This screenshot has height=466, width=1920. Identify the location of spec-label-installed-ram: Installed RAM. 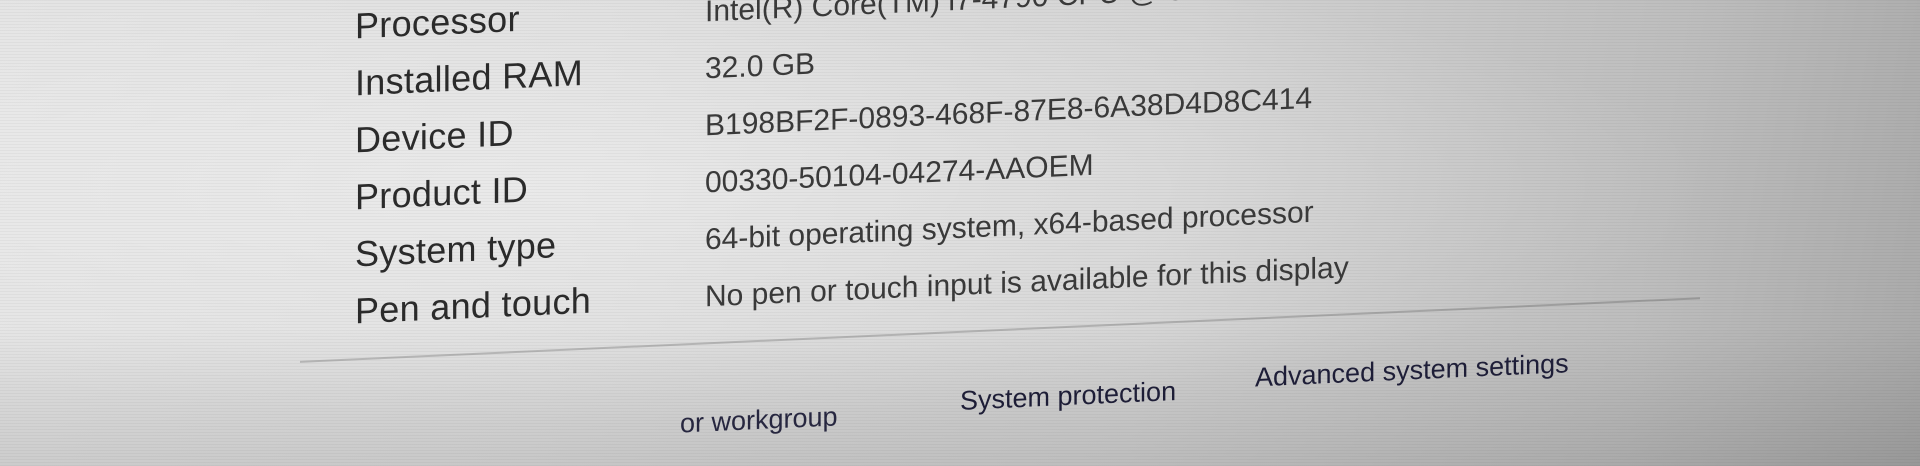
(469, 77).